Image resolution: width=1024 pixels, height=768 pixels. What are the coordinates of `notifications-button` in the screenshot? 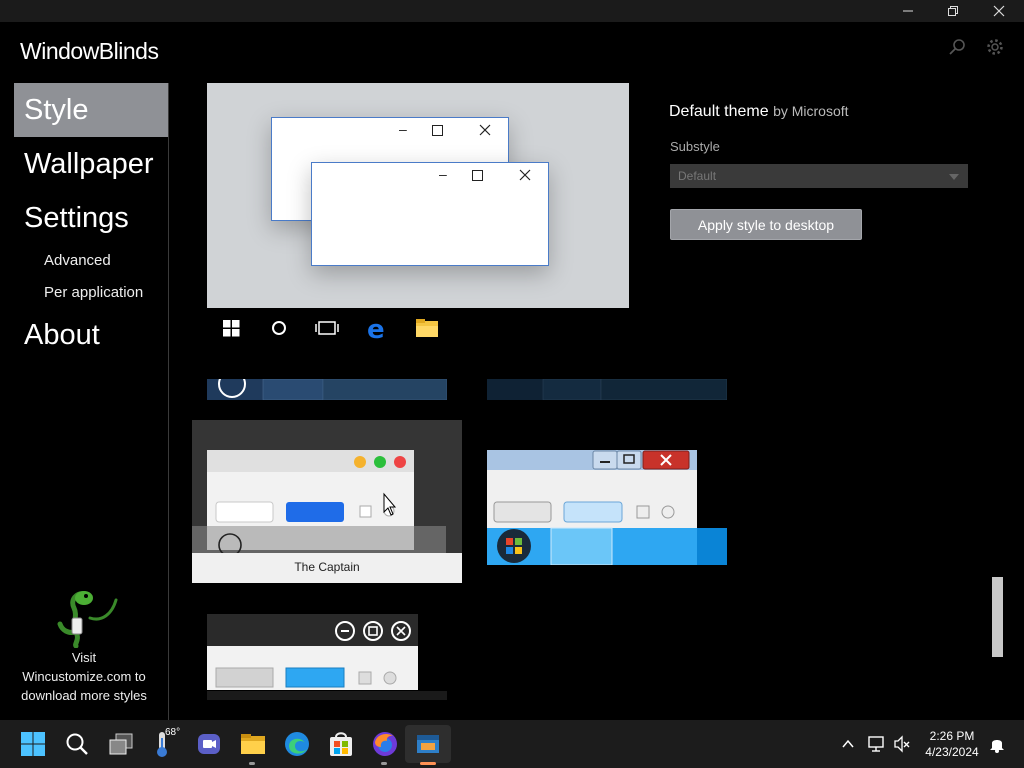 It's located at (997, 746).